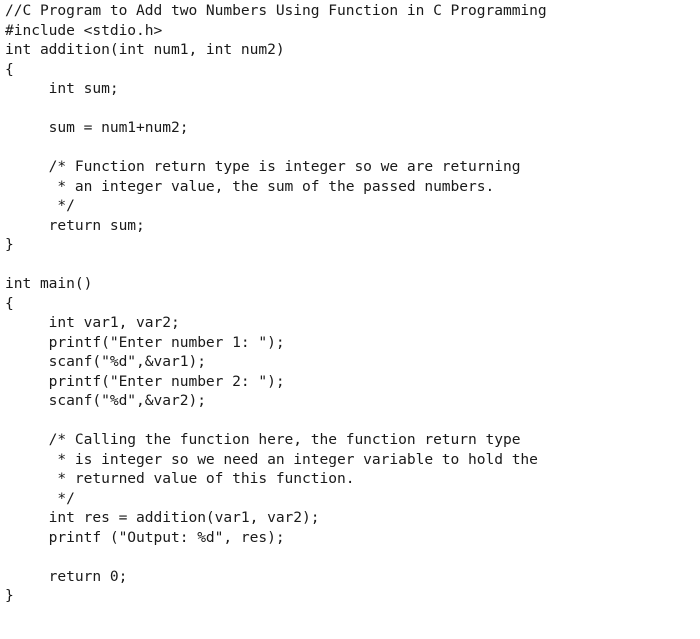 The height and width of the screenshot is (639, 700). I want to click on code-line-declare-sum: int sum;, so click(62, 88).